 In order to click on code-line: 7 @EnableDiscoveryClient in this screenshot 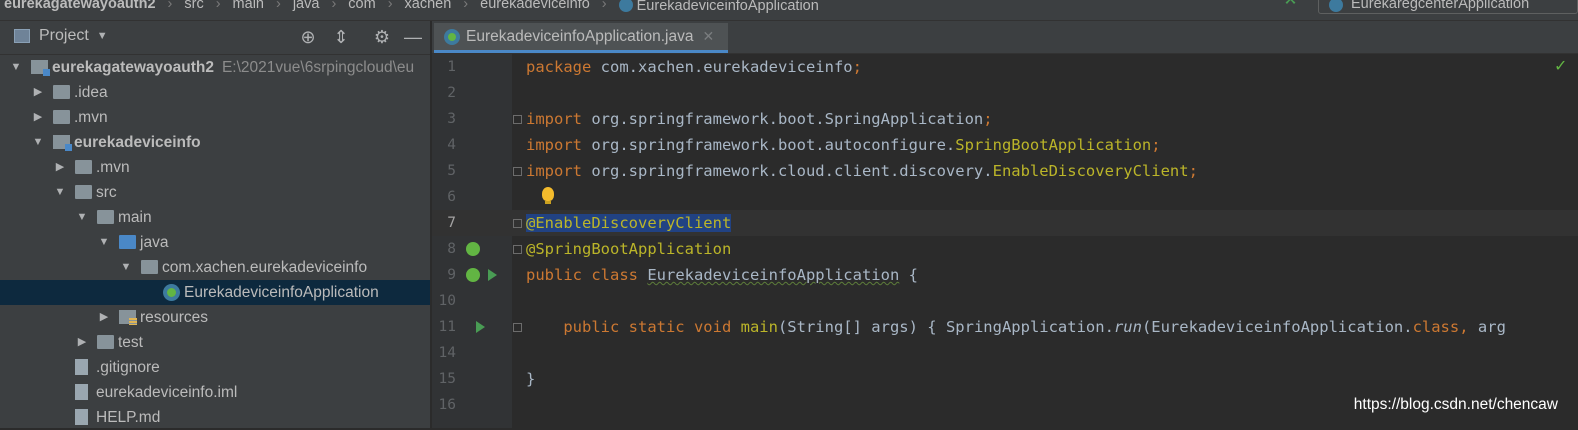, I will do `click(1005, 223)`.